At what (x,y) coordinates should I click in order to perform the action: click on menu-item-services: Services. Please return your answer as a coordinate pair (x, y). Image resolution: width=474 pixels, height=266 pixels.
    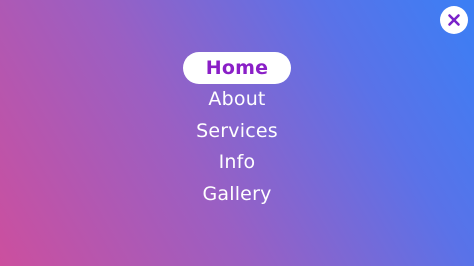
    Looking at the image, I should click on (237, 131).